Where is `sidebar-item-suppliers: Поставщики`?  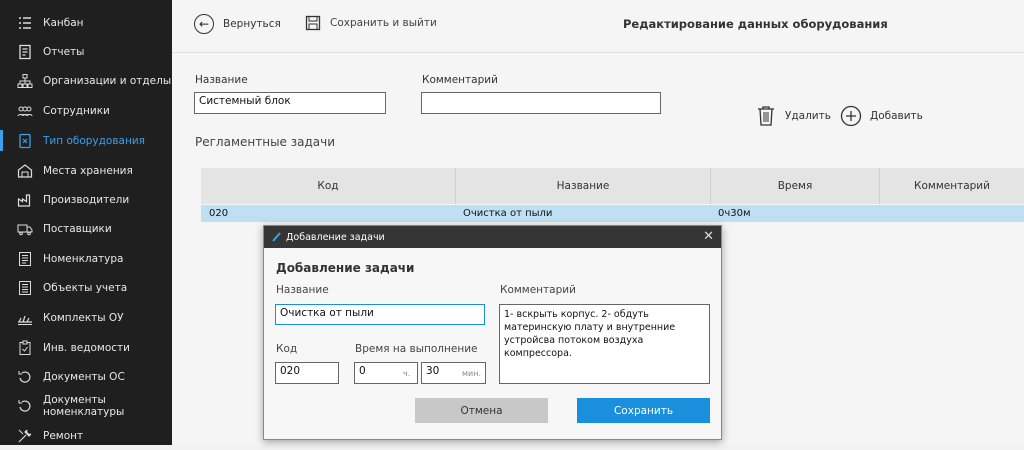 sidebar-item-suppliers: Поставщики is located at coordinates (86, 228).